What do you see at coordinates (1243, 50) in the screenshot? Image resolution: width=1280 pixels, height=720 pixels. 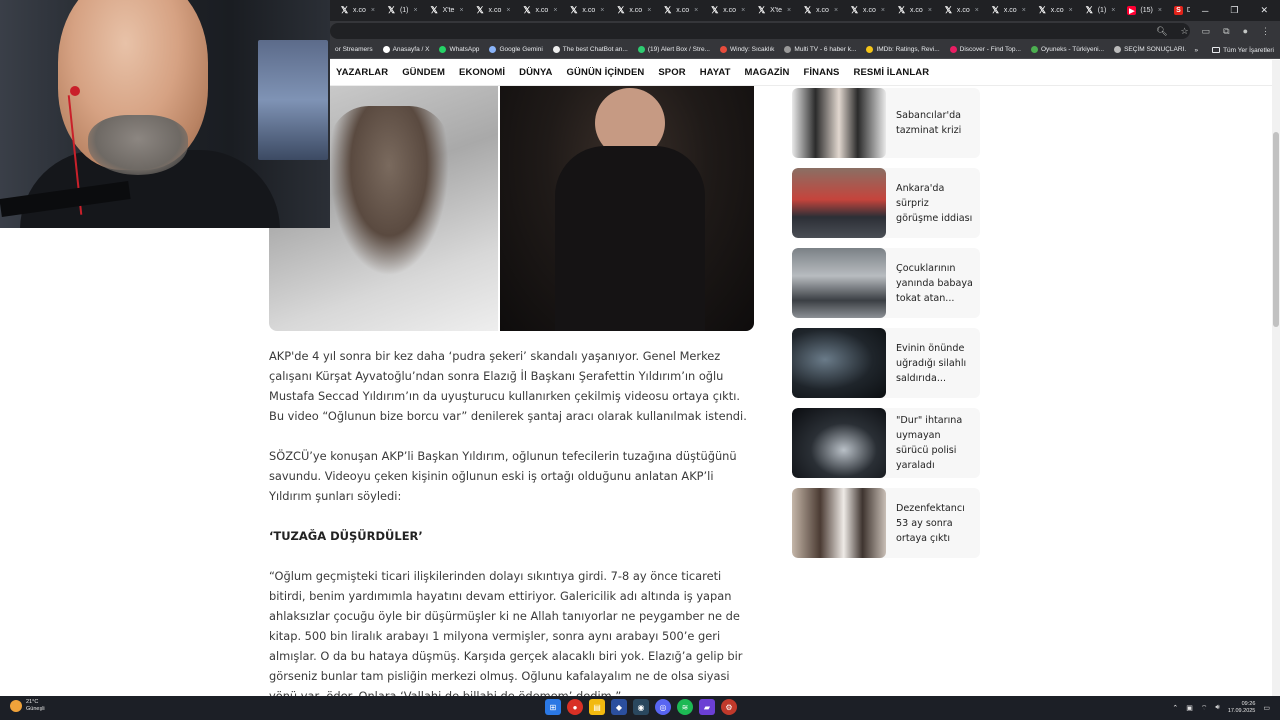 I see `all-bookmarks-button: Tüm Yer İşaretleri` at bounding box center [1243, 50].